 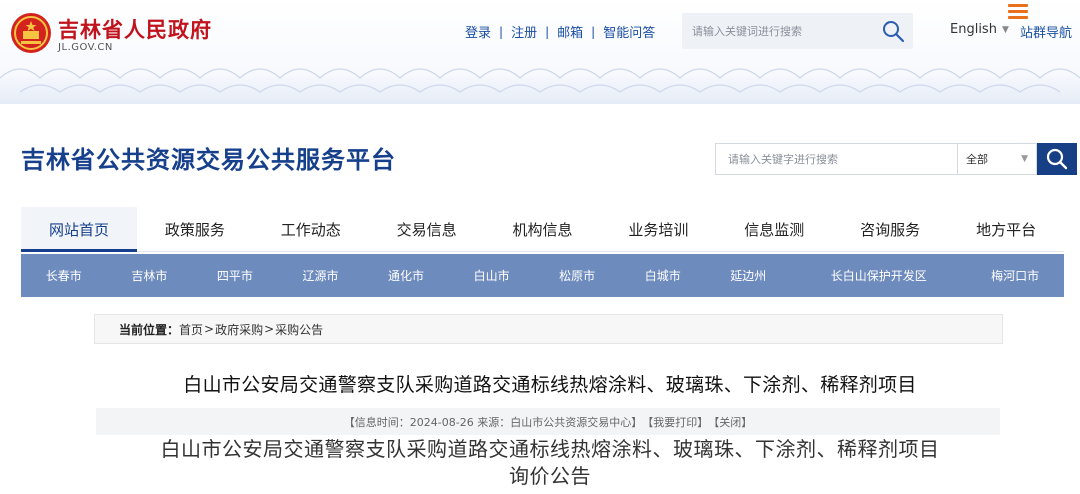 I want to click on nav-tab-monitoring: 信息监测, so click(x=774, y=229).